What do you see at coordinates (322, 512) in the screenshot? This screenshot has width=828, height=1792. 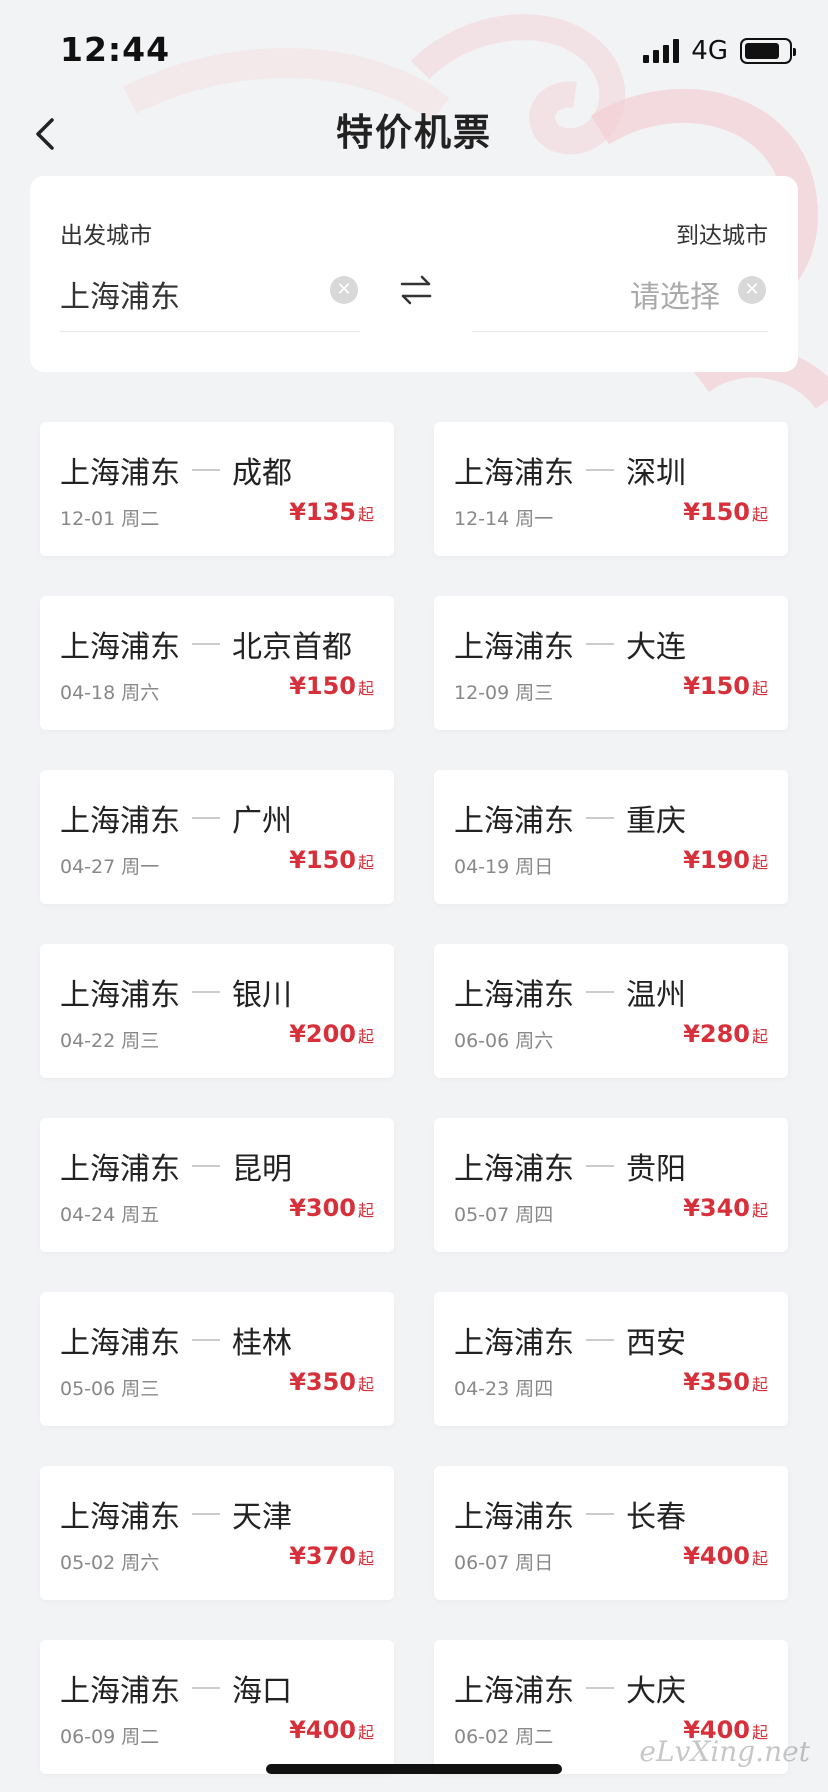 I see `price-value: ¥135` at bounding box center [322, 512].